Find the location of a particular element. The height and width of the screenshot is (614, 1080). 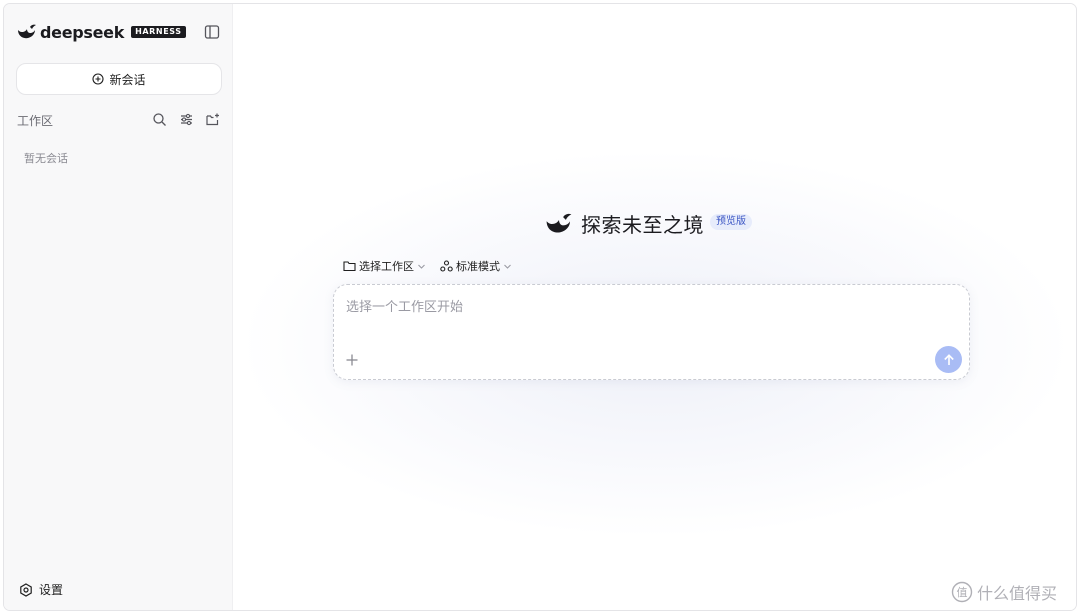

watermark-logo-icon: 值 is located at coordinates (962, 592).